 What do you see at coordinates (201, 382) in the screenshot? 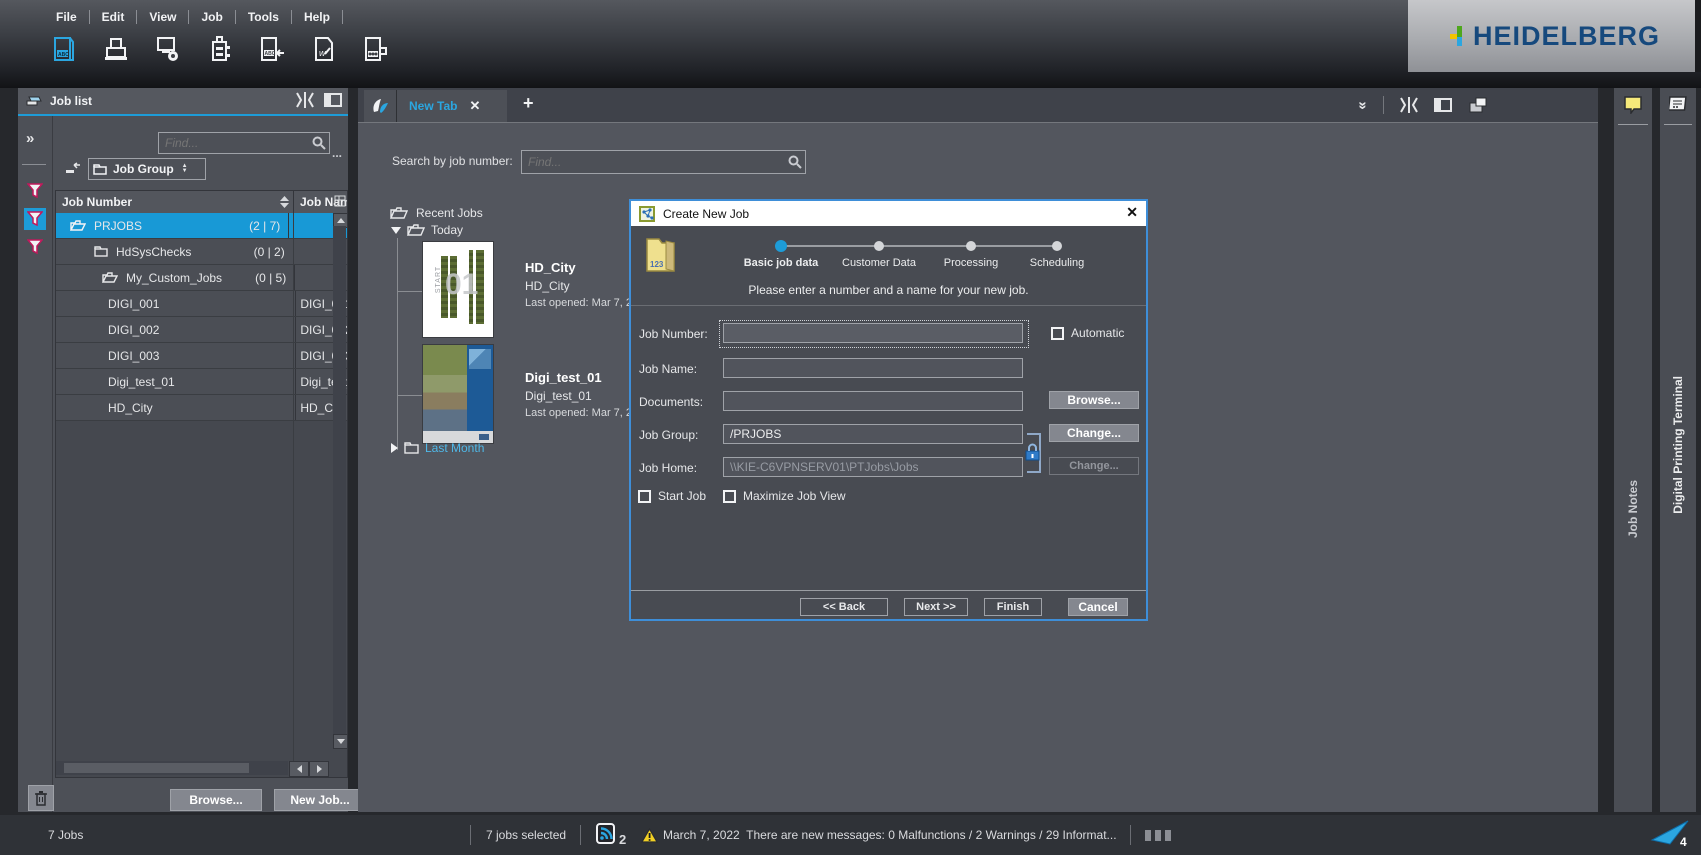
I see `table-row: Digi_test_01 Digi_test_01` at bounding box center [201, 382].